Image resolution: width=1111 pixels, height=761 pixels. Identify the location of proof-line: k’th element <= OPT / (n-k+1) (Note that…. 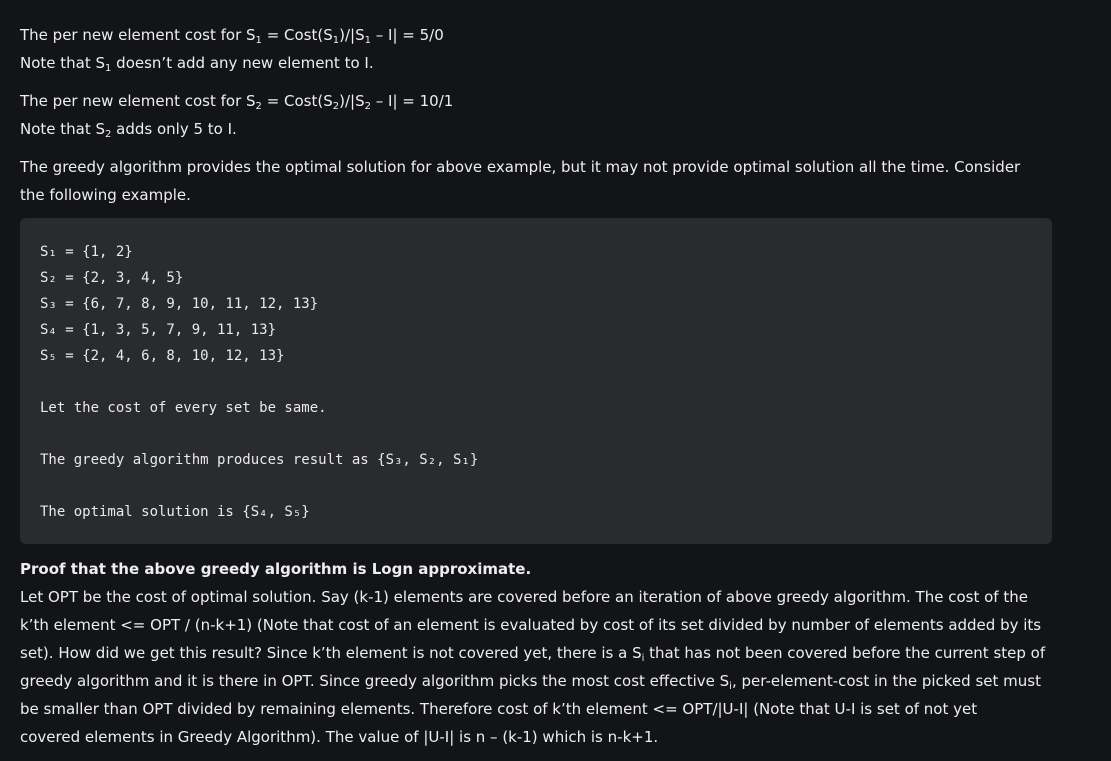
(531, 625).